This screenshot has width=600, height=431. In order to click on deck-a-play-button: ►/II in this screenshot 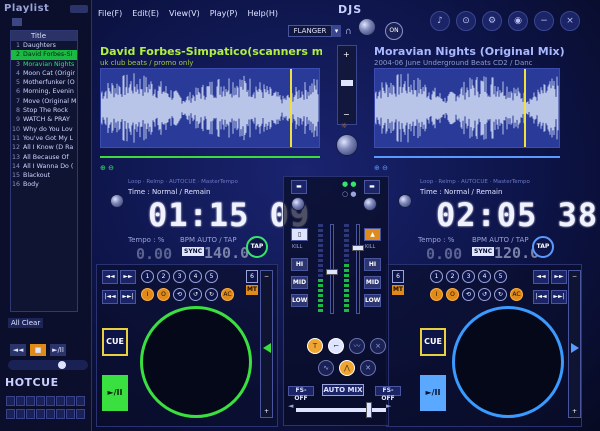, I will do `click(115, 393)`.